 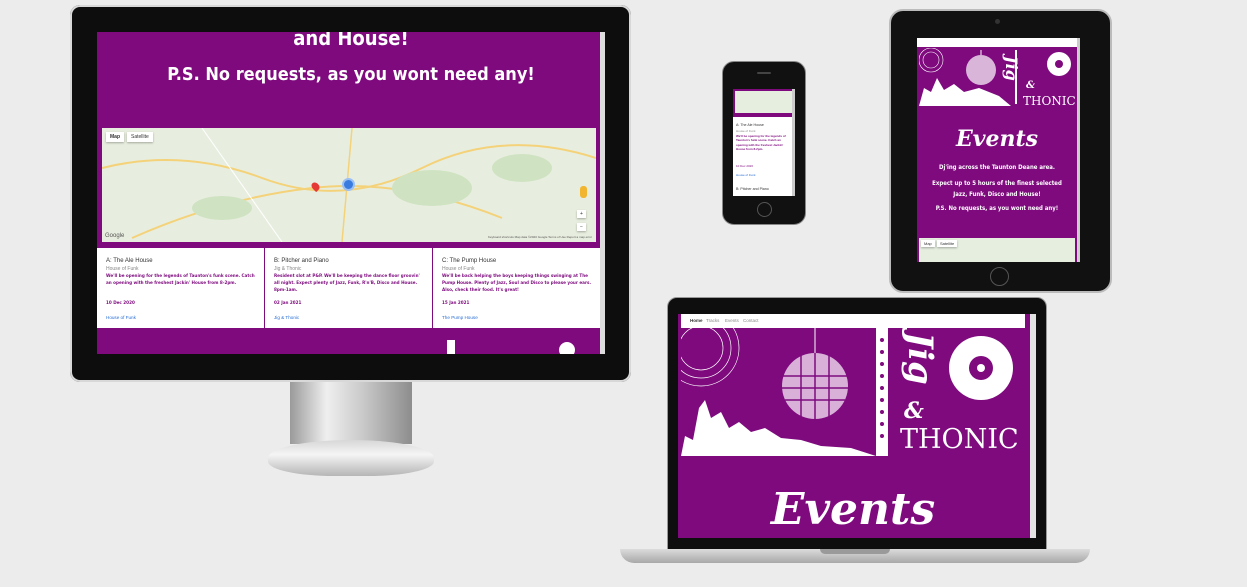 I want to click on laptop-notch, so click(x=855, y=551).